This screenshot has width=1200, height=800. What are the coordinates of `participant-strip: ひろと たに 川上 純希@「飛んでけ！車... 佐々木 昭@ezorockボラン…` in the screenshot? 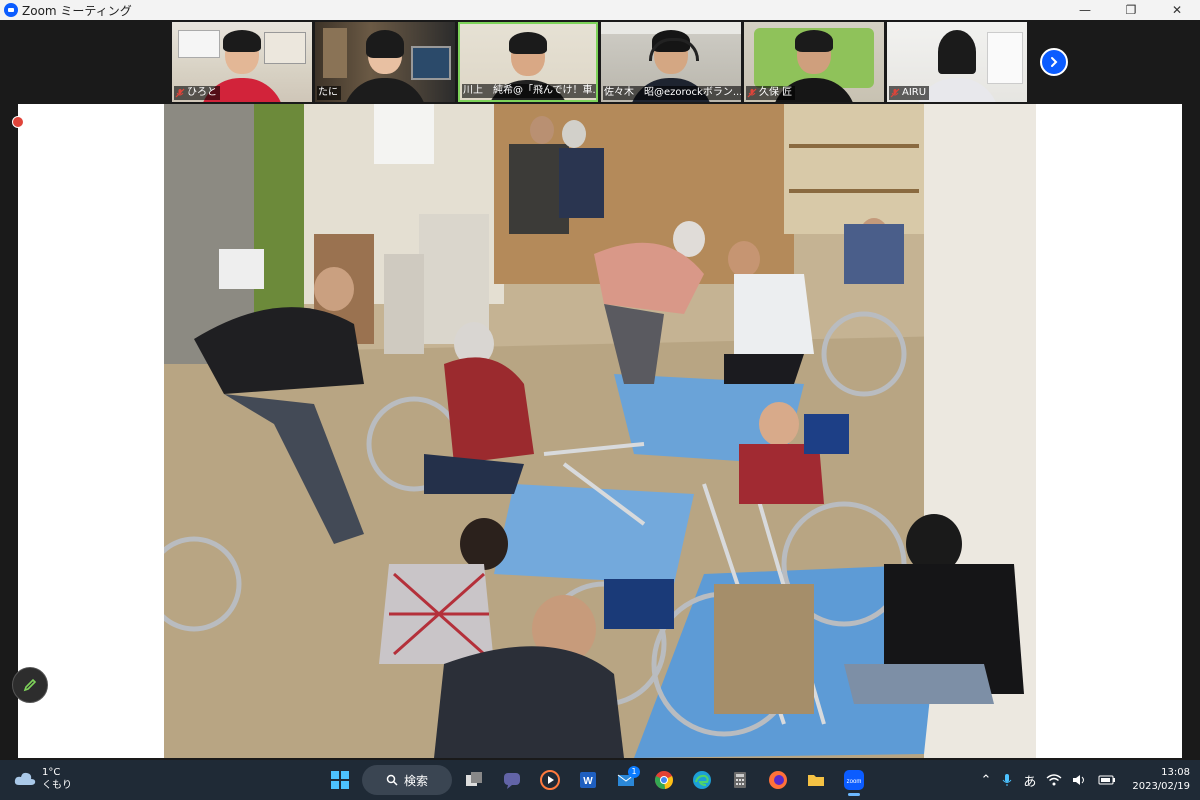 It's located at (599, 62).